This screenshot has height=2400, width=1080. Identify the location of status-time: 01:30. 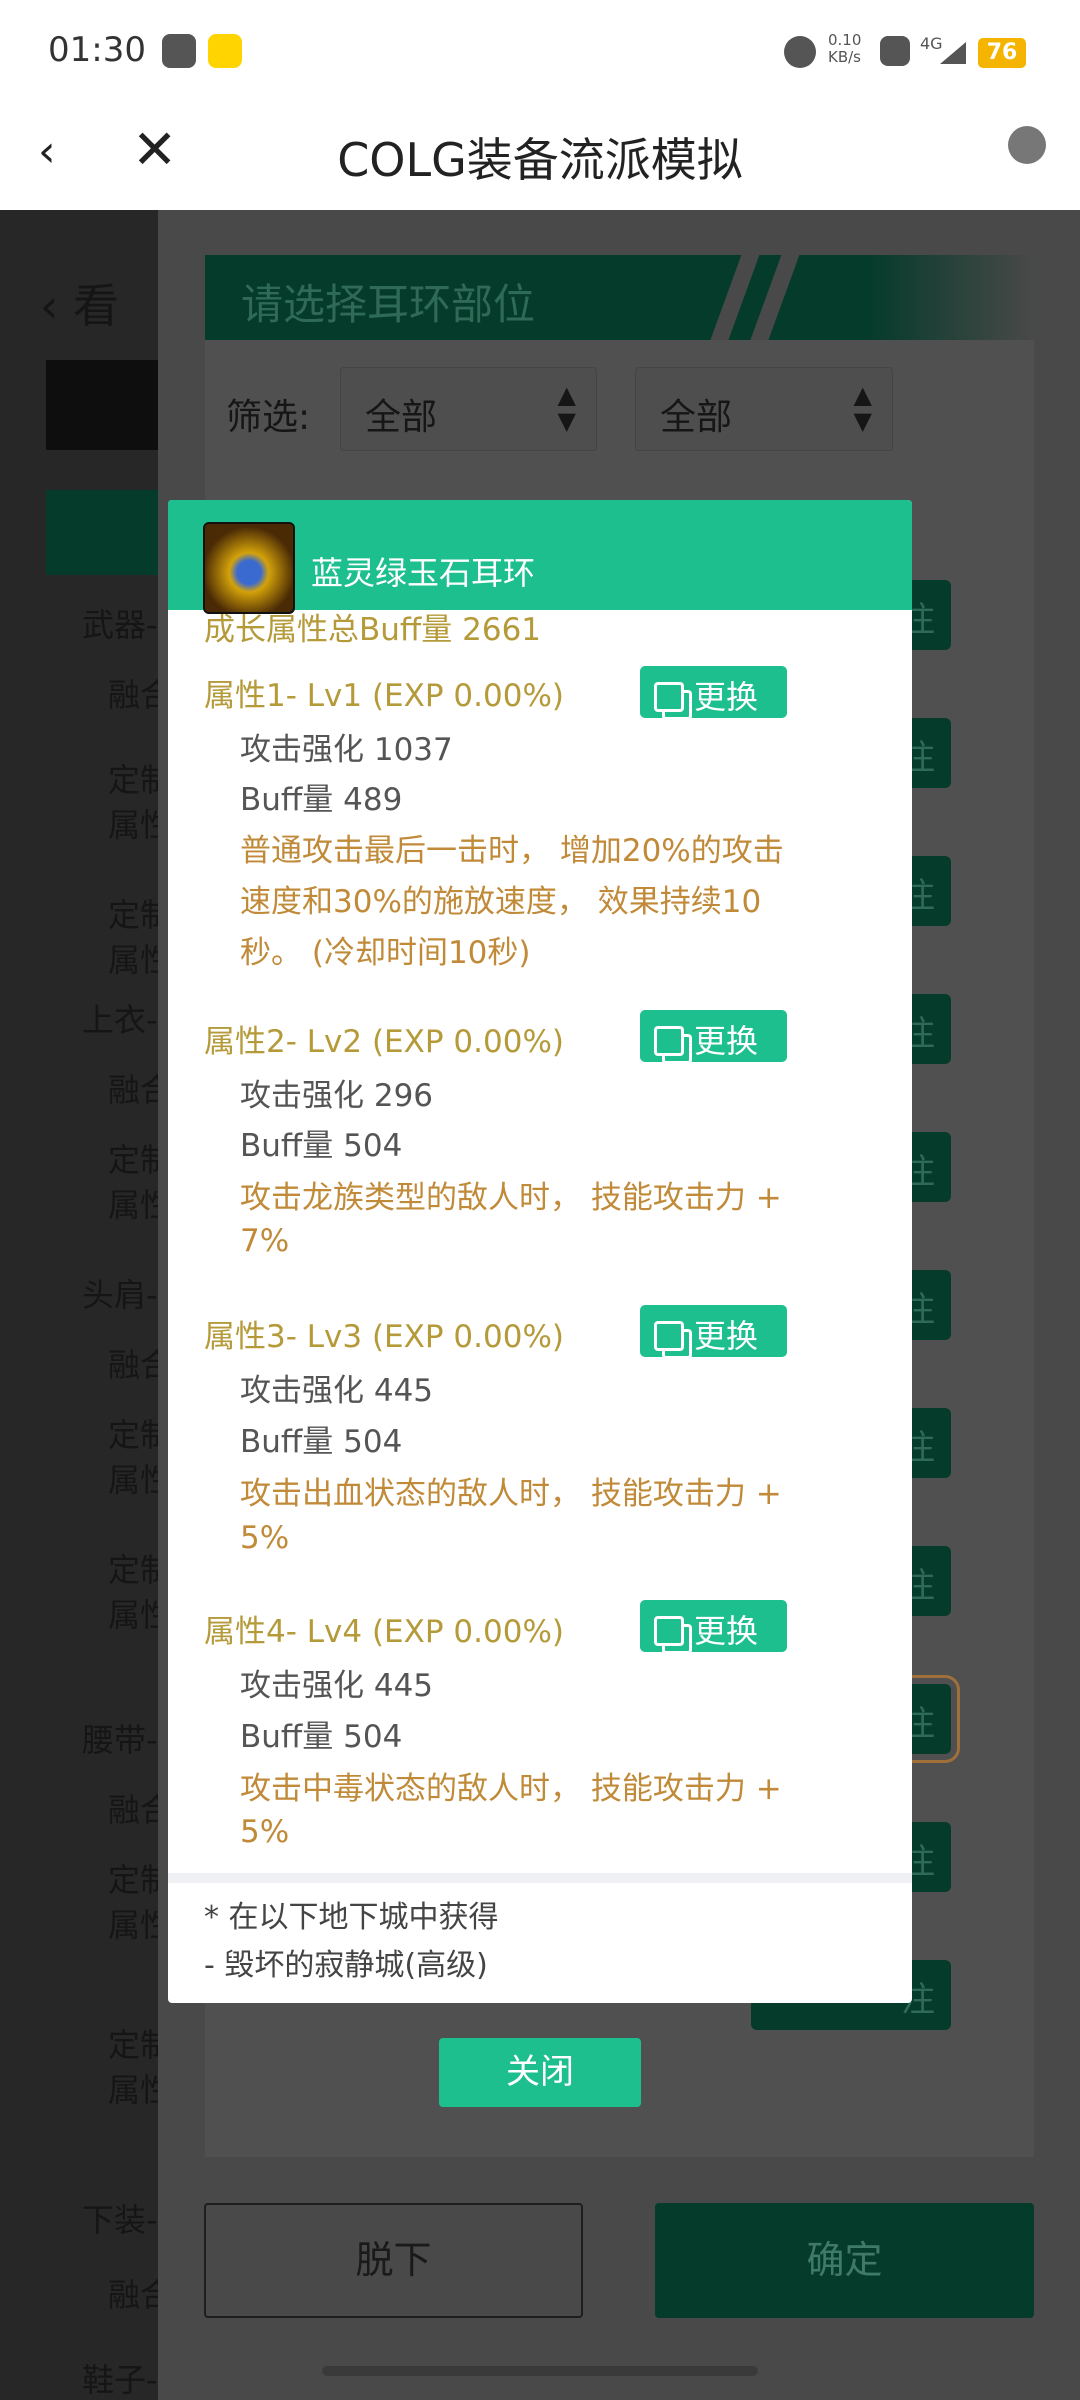
(97, 50).